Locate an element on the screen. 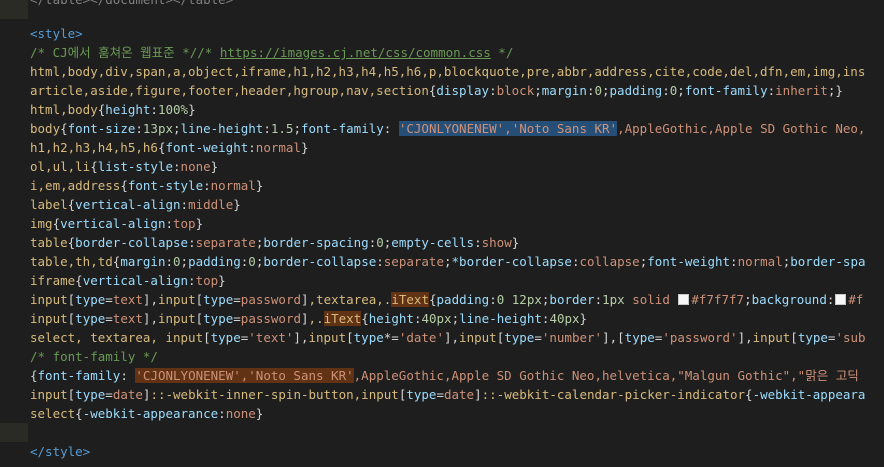  code-token: h1,h2,h3,h4,h5,h6 is located at coordinates (94, 147).